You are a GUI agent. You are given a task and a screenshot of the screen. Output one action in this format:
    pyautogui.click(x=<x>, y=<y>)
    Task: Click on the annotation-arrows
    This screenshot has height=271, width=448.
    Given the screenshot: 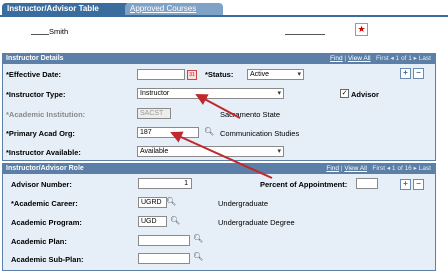 What is the action you would take?
    pyautogui.click(x=221, y=136)
    